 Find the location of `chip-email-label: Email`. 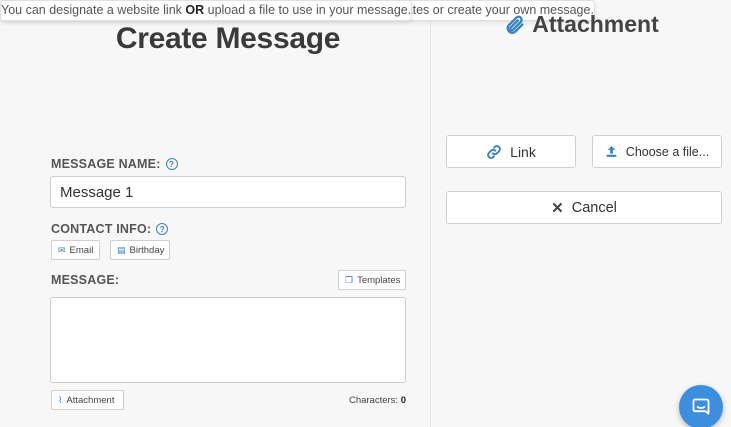

chip-email-label: Email is located at coordinates (81, 250).